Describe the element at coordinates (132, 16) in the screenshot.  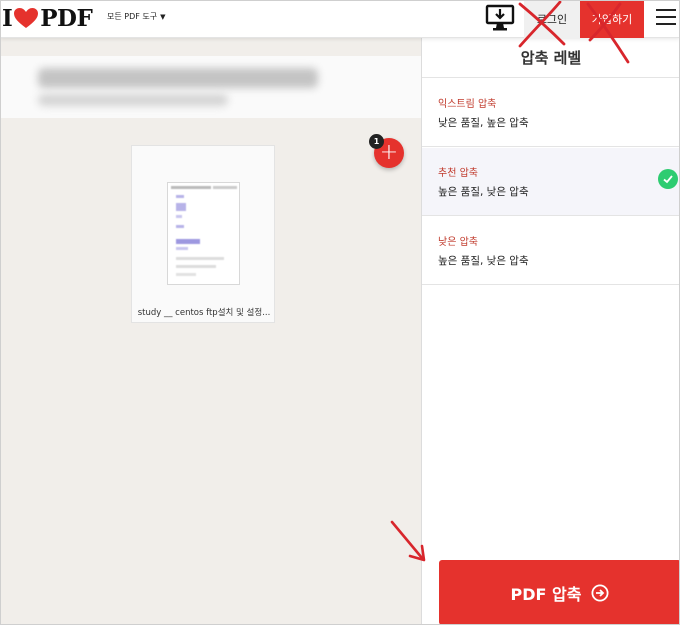
I see `all-tools-label: 모든 PDF 도구` at that location.